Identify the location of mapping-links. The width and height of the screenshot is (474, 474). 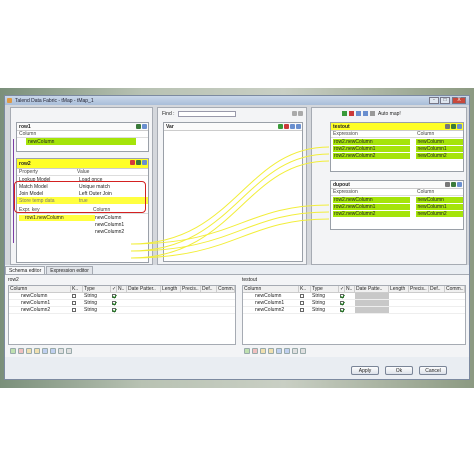
(230, 202).